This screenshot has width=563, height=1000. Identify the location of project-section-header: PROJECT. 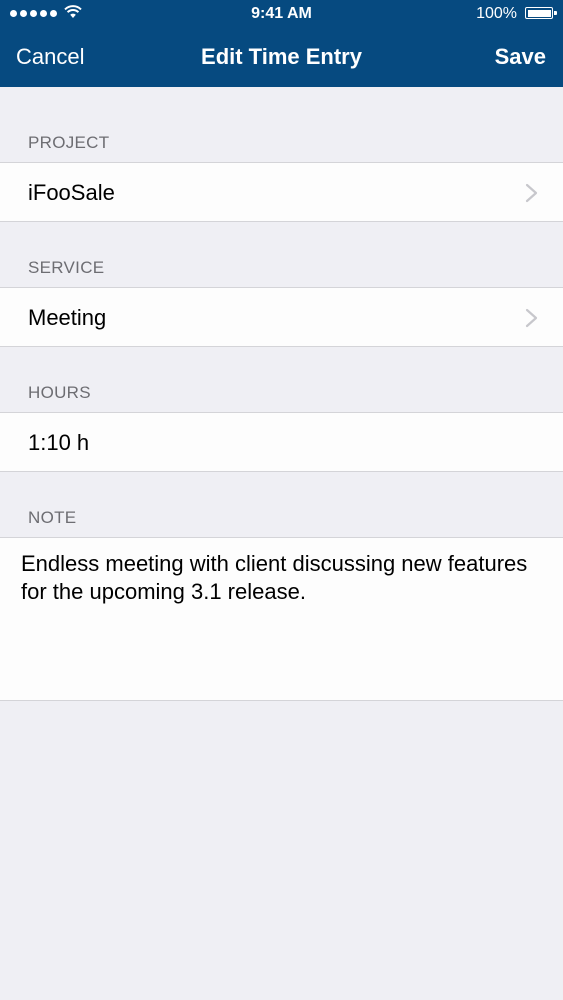
(69, 142).